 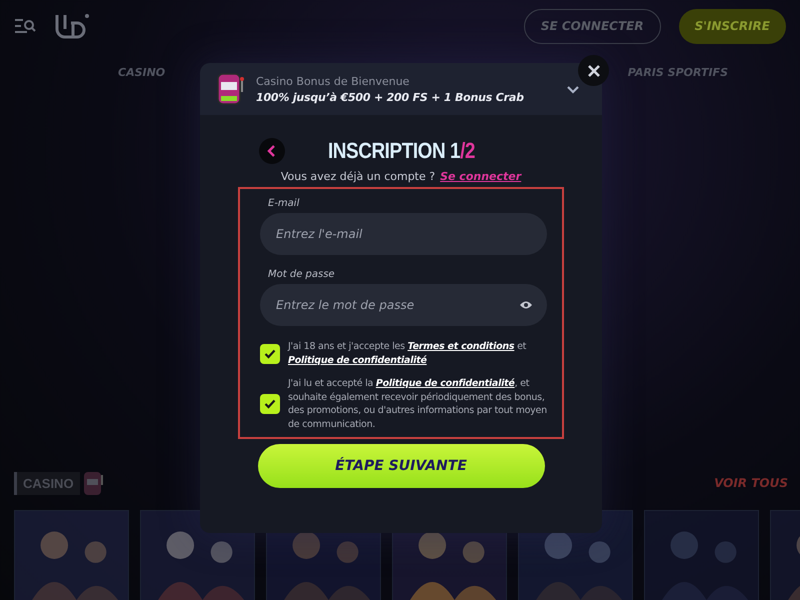 I want to click on bonus-banner: Casino Bonus de Bienvenue 100% jusqu’à €500 + 200 FS + 1 Bonus Crab, so click(x=401, y=89).